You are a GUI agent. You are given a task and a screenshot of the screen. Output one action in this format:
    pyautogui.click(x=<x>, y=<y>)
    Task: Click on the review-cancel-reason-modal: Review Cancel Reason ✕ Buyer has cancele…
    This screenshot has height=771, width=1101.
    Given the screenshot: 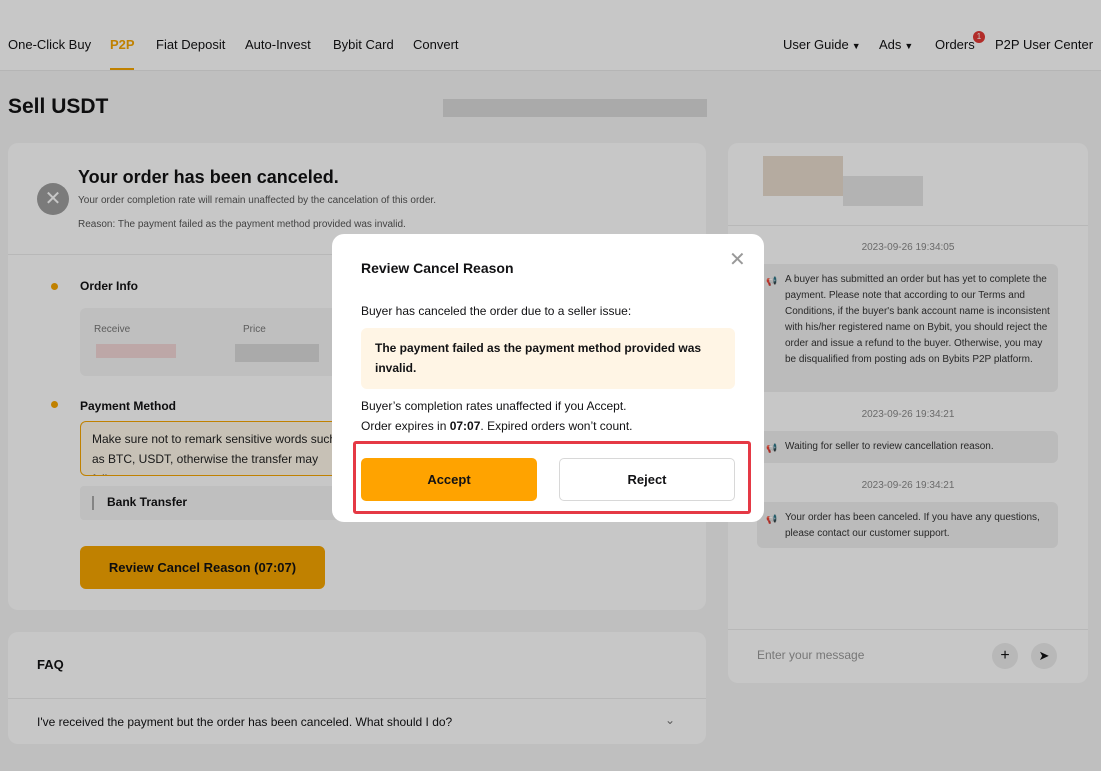 What is the action you would take?
    pyautogui.click(x=548, y=378)
    